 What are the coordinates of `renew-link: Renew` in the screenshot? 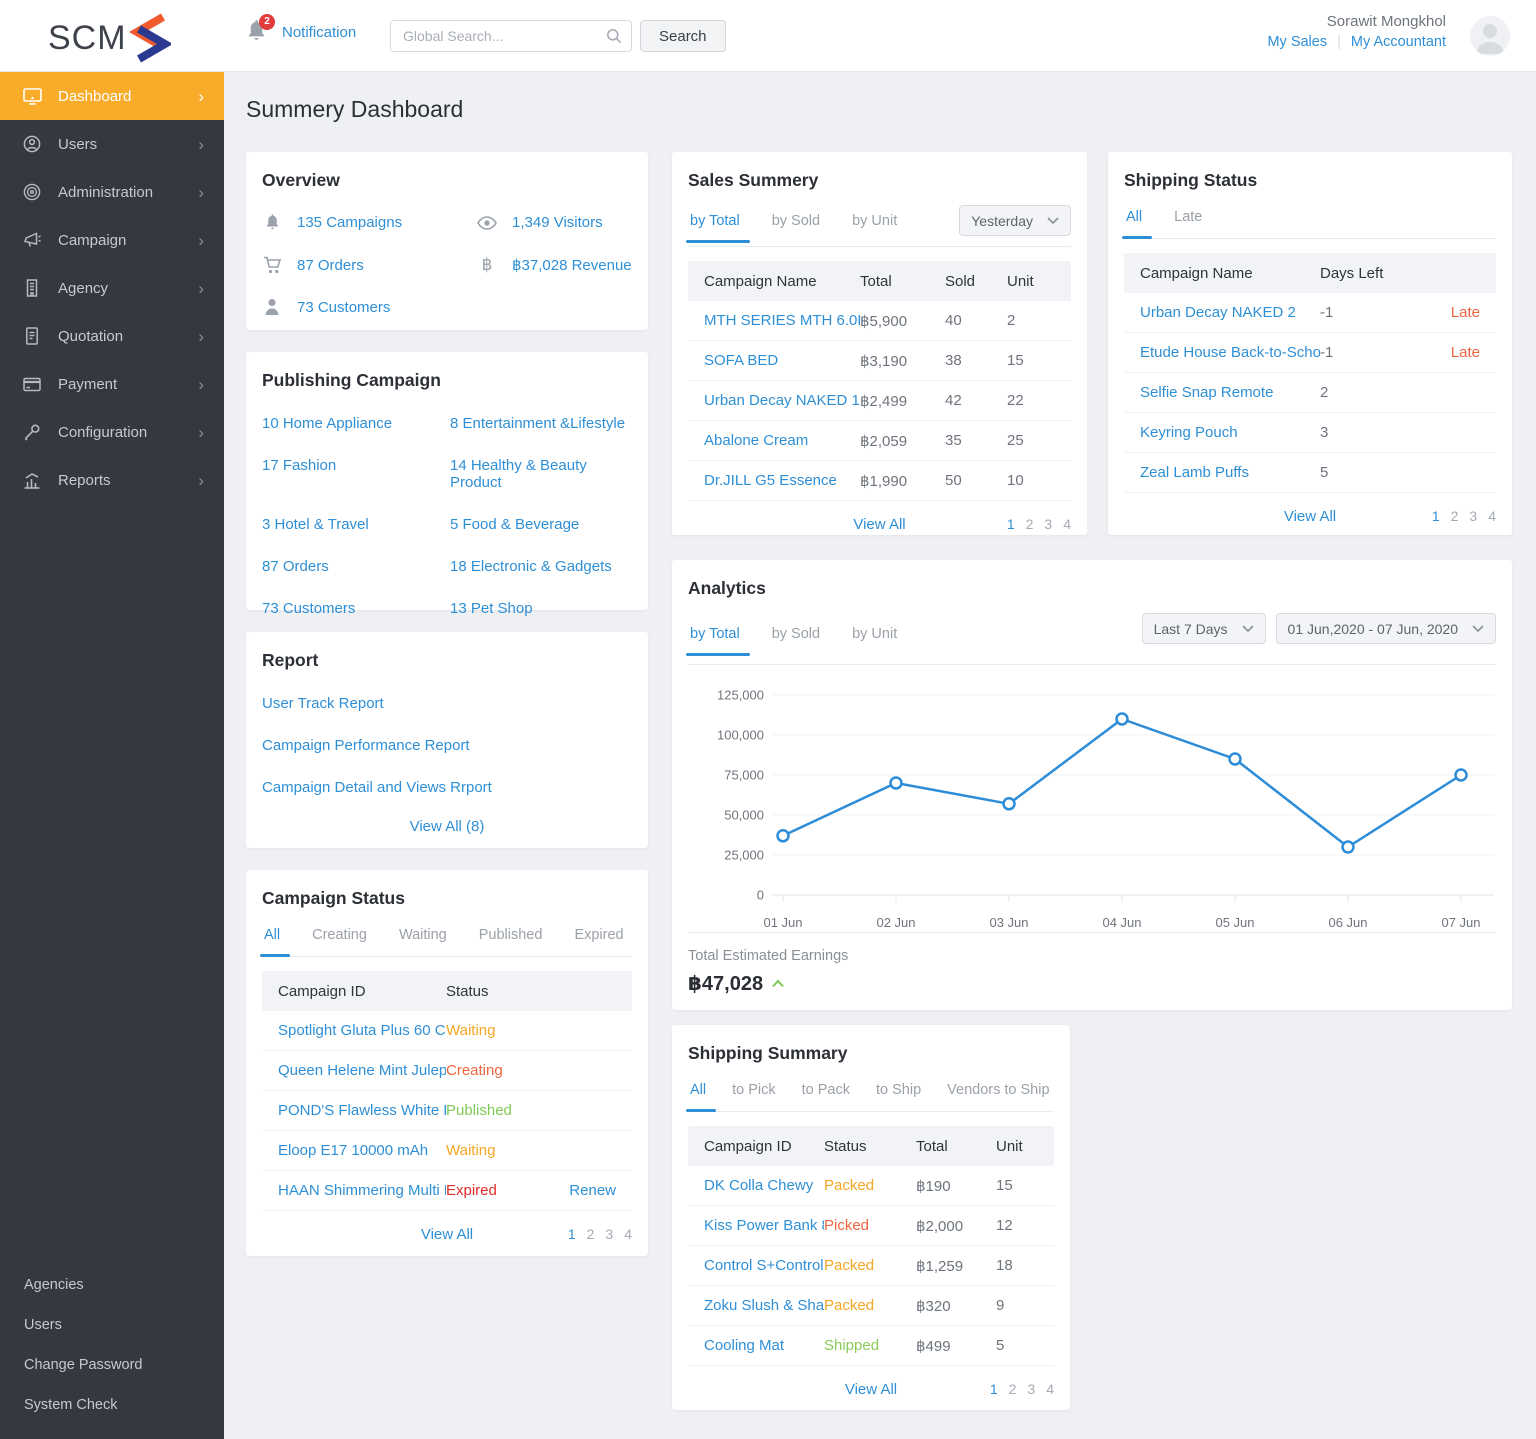 It's located at (588, 1190).